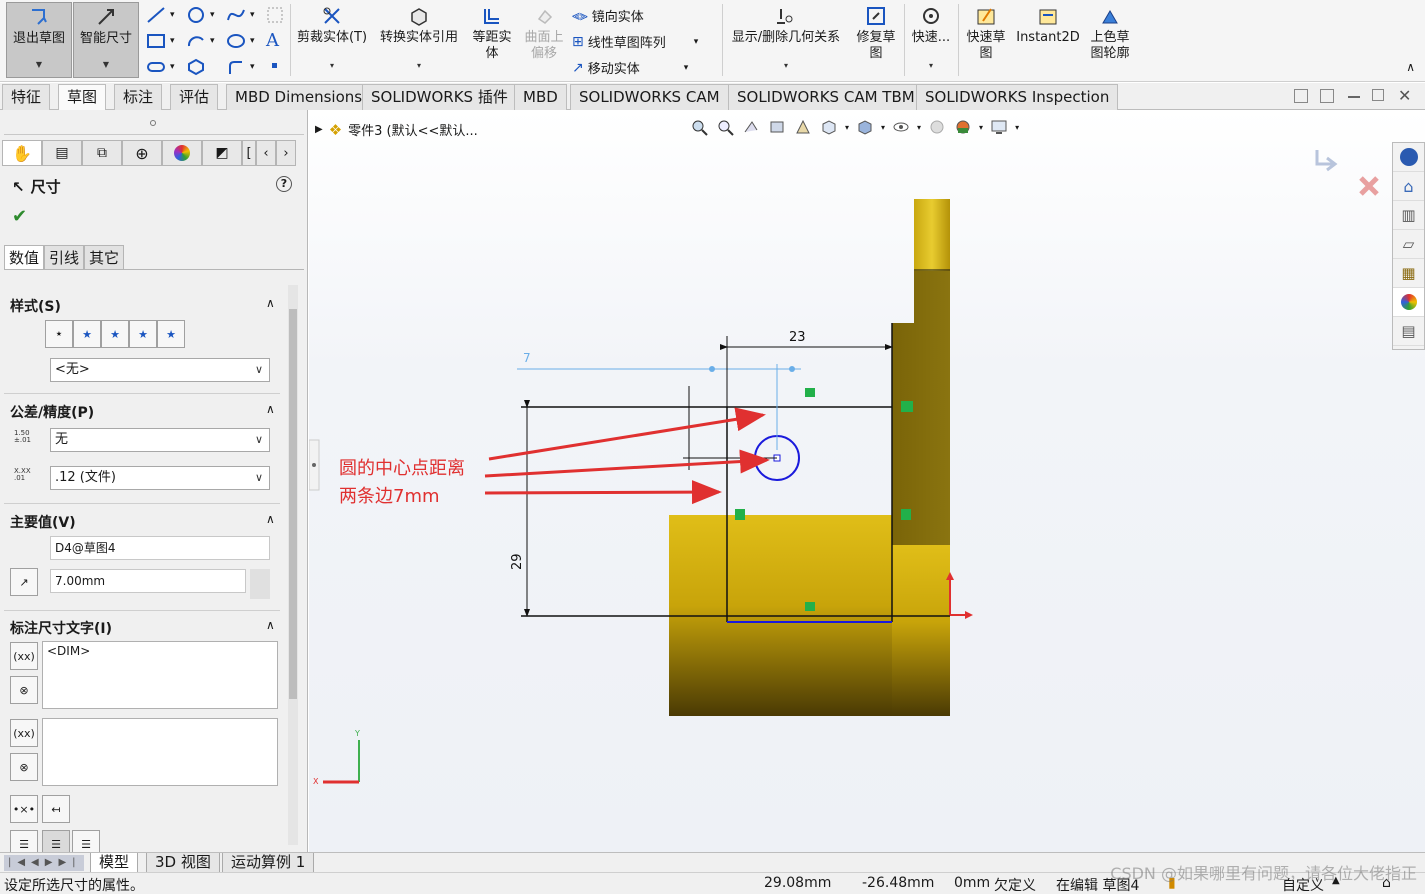 This screenshot has width=1425, height=894. What do you see at coordinates (171, 334) in the screenshot?
I see `load-style-button: ★` at bounding box center [171, 334].